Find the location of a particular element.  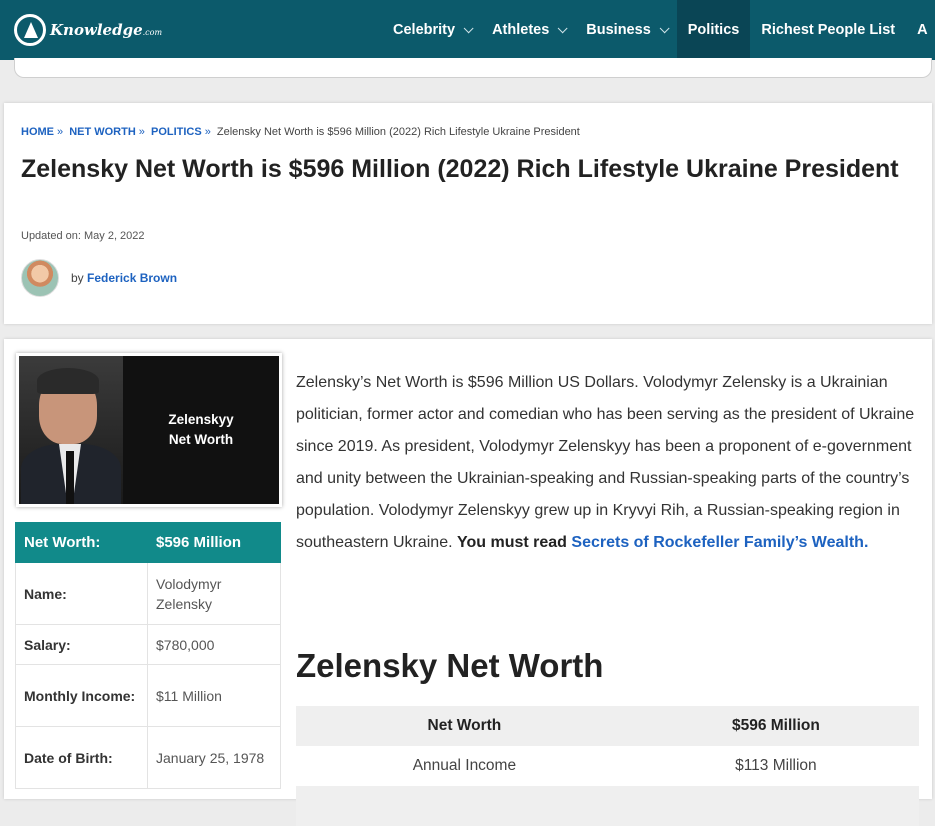

nav-item-truncated: A is located at coordinates (920, 30).